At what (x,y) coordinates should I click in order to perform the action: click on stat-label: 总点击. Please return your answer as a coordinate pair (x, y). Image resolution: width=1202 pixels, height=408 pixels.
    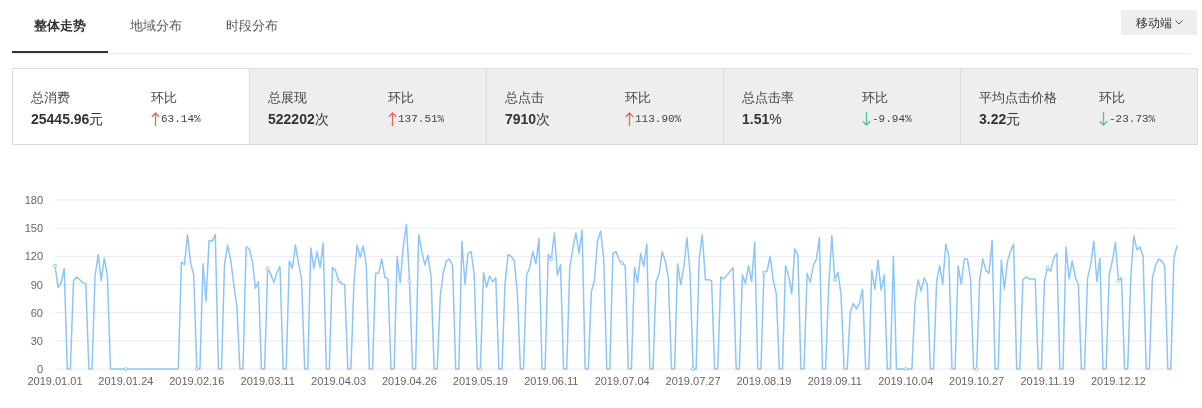
    Looking at the image, I should click on (525, 98).